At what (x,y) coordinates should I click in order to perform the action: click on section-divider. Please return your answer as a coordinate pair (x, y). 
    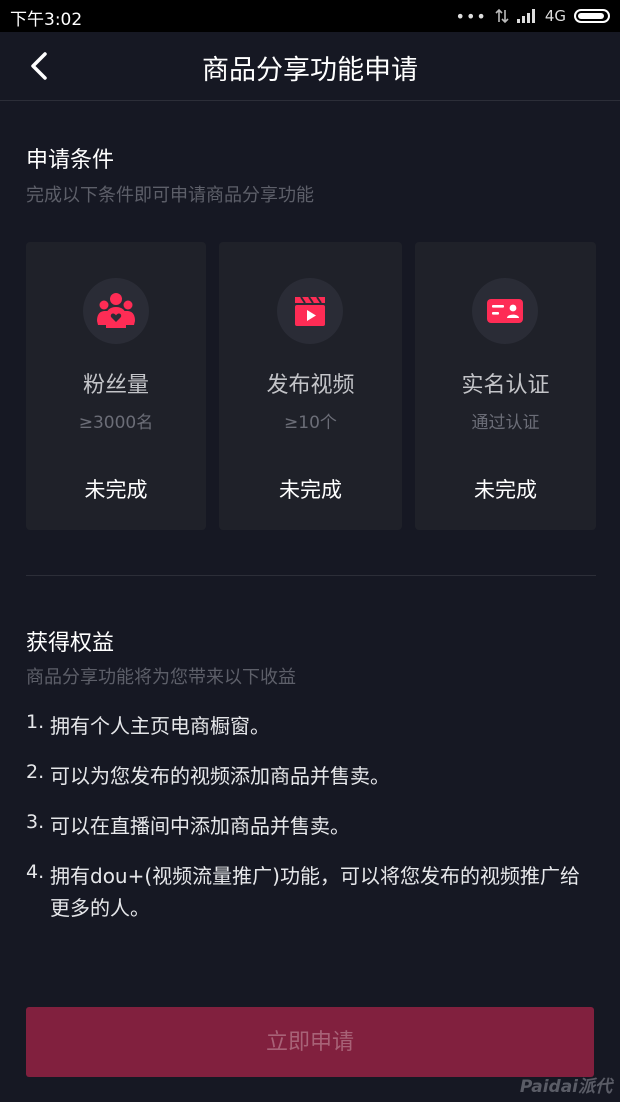
    Looking at the image, I should click on (311, 575).